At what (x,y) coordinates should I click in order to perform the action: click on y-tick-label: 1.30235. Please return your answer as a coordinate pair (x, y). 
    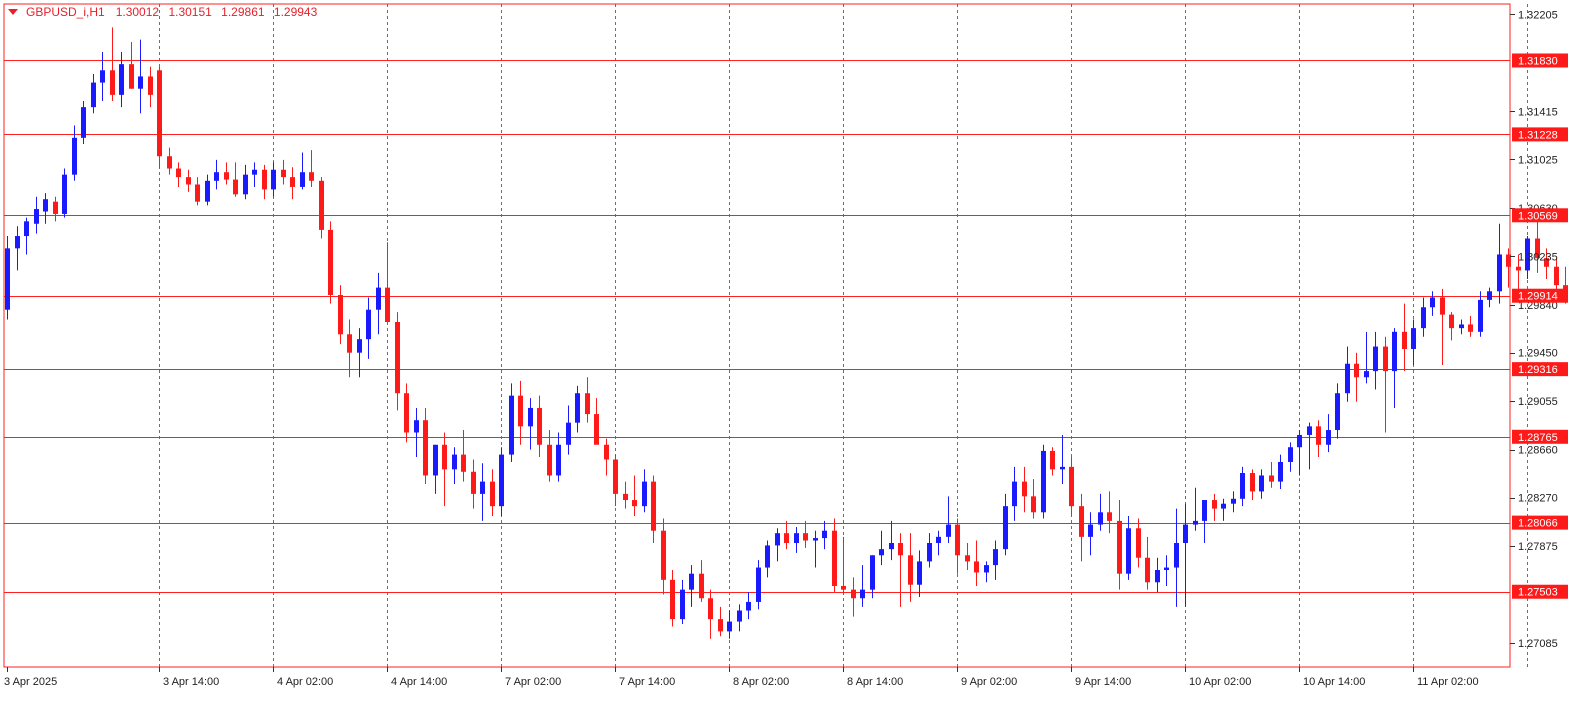
    Looking at the image, I should click on (1538, 257).